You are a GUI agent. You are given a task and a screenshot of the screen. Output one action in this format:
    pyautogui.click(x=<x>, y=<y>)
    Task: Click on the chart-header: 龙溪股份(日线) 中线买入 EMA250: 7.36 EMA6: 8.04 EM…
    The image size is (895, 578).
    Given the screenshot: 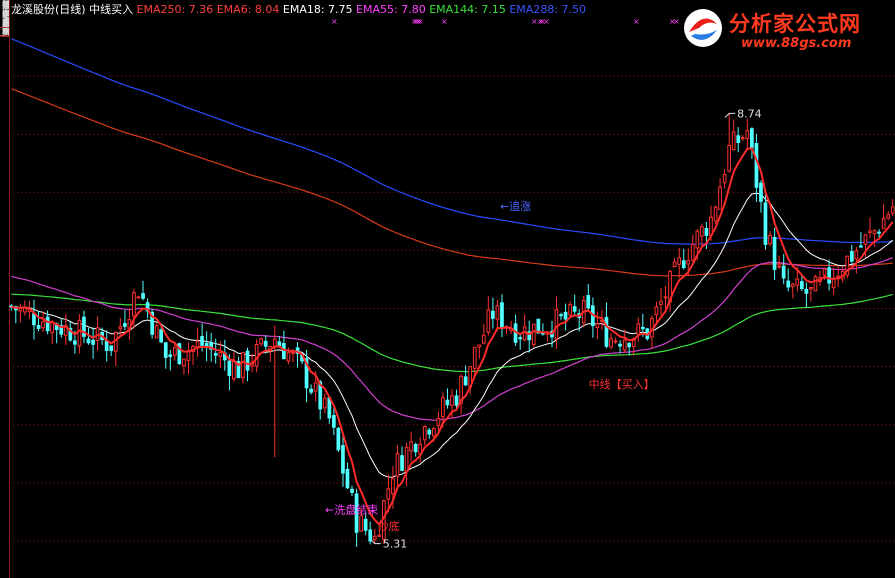 What is the action you would take?
    pyautogui.click(x=298, y=9)
    